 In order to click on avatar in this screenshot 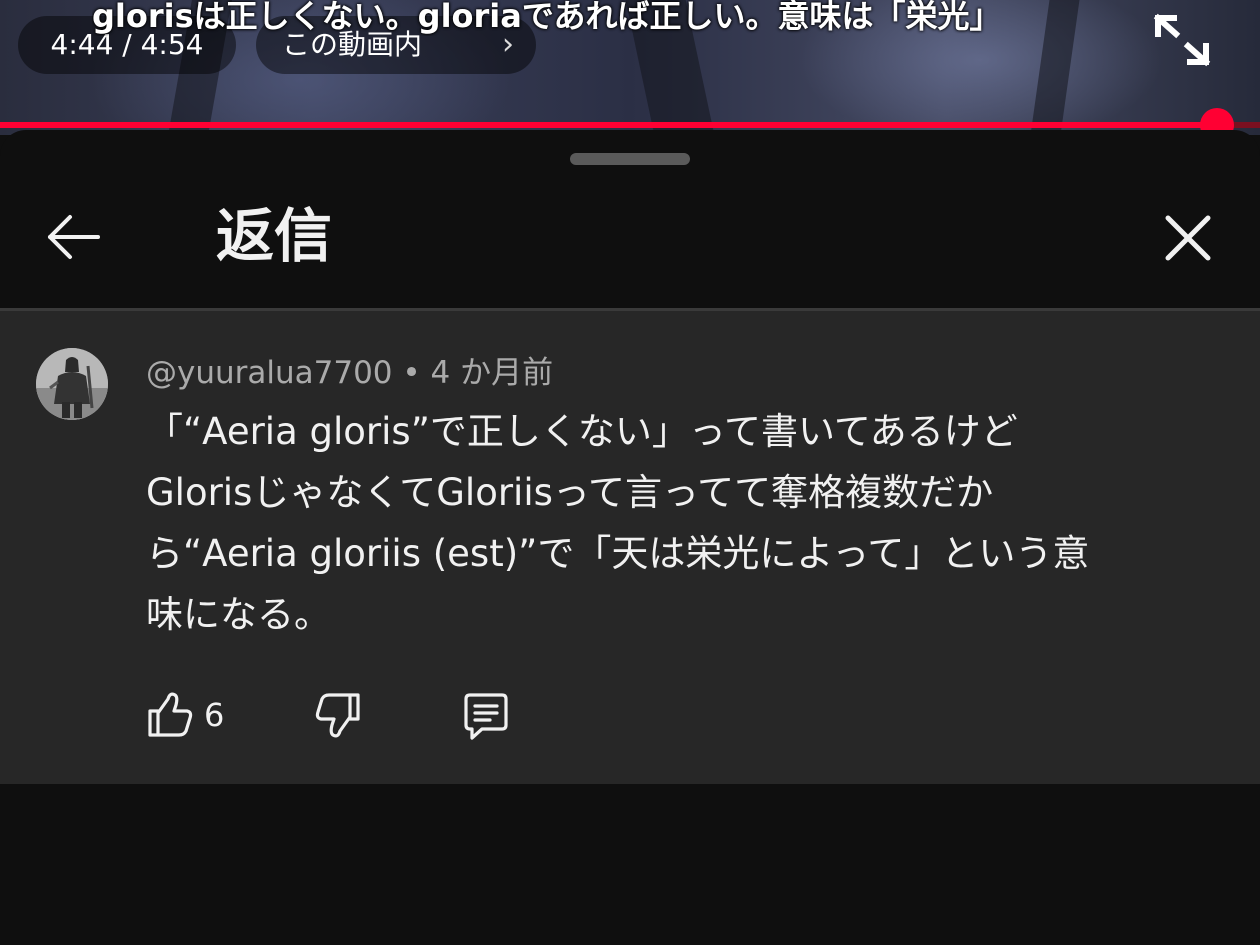, I will do `click(72, 384)`.